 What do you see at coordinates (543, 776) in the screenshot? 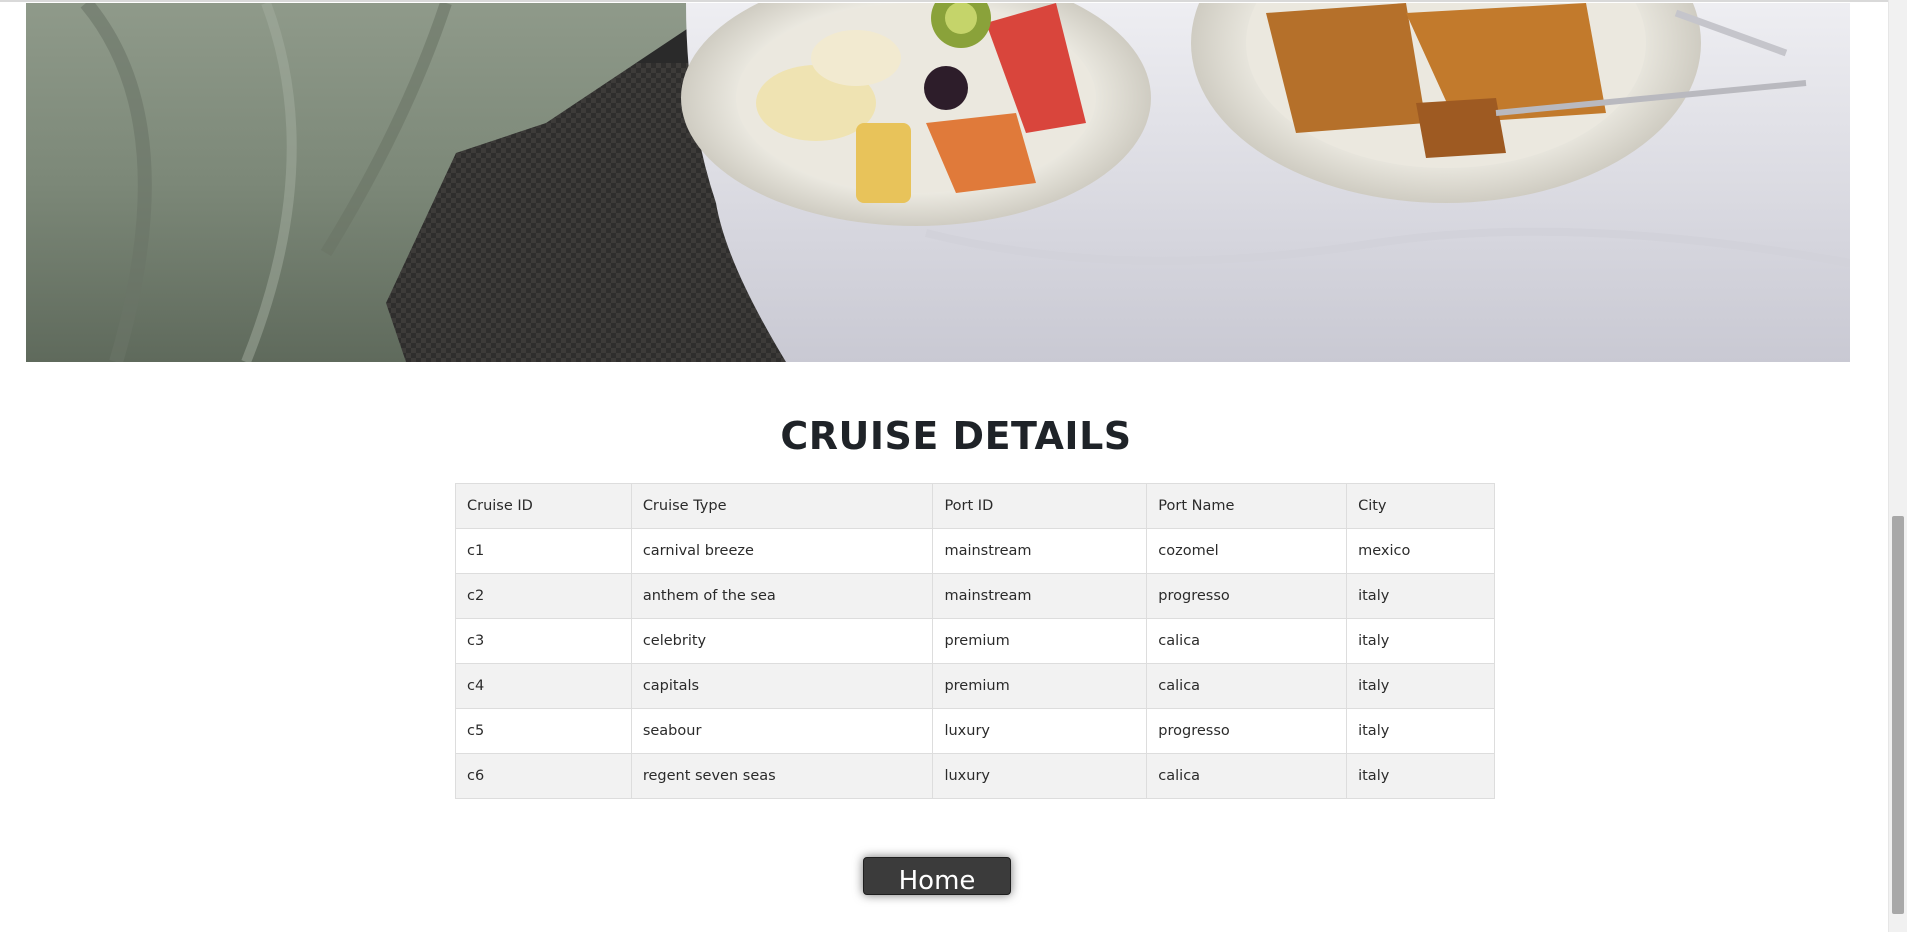
I see `cell-cruise-id: c6` at bounding box center [543, 776].